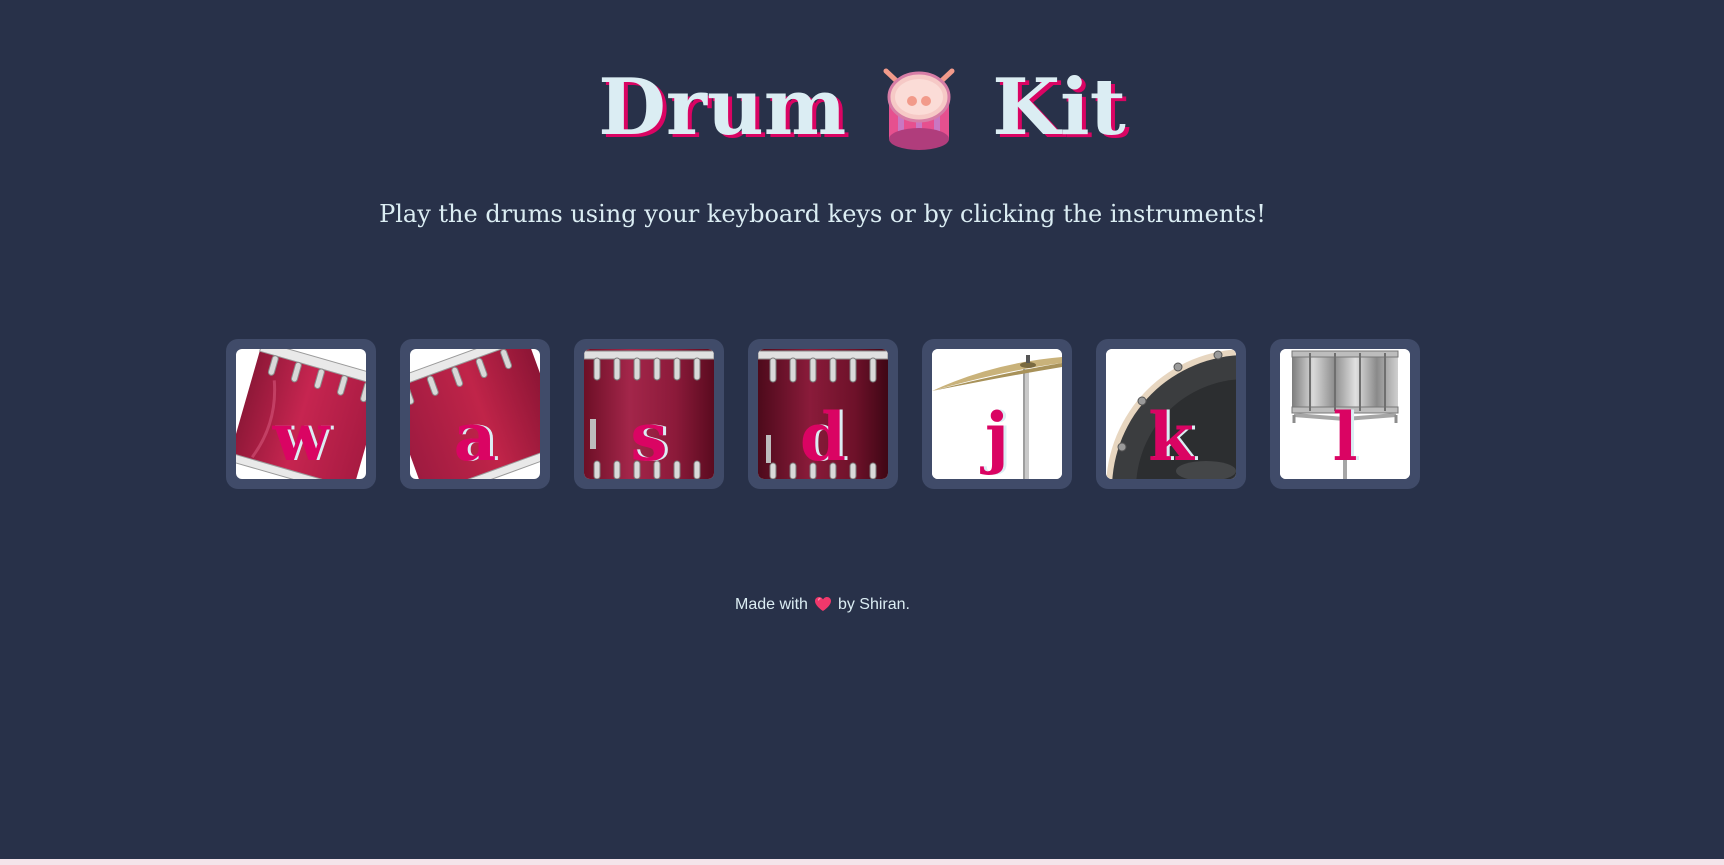 Image resolution: width=1724 pixels, height=865 pixels. I want to click on drum-emoji-icon, so click(919, 110).